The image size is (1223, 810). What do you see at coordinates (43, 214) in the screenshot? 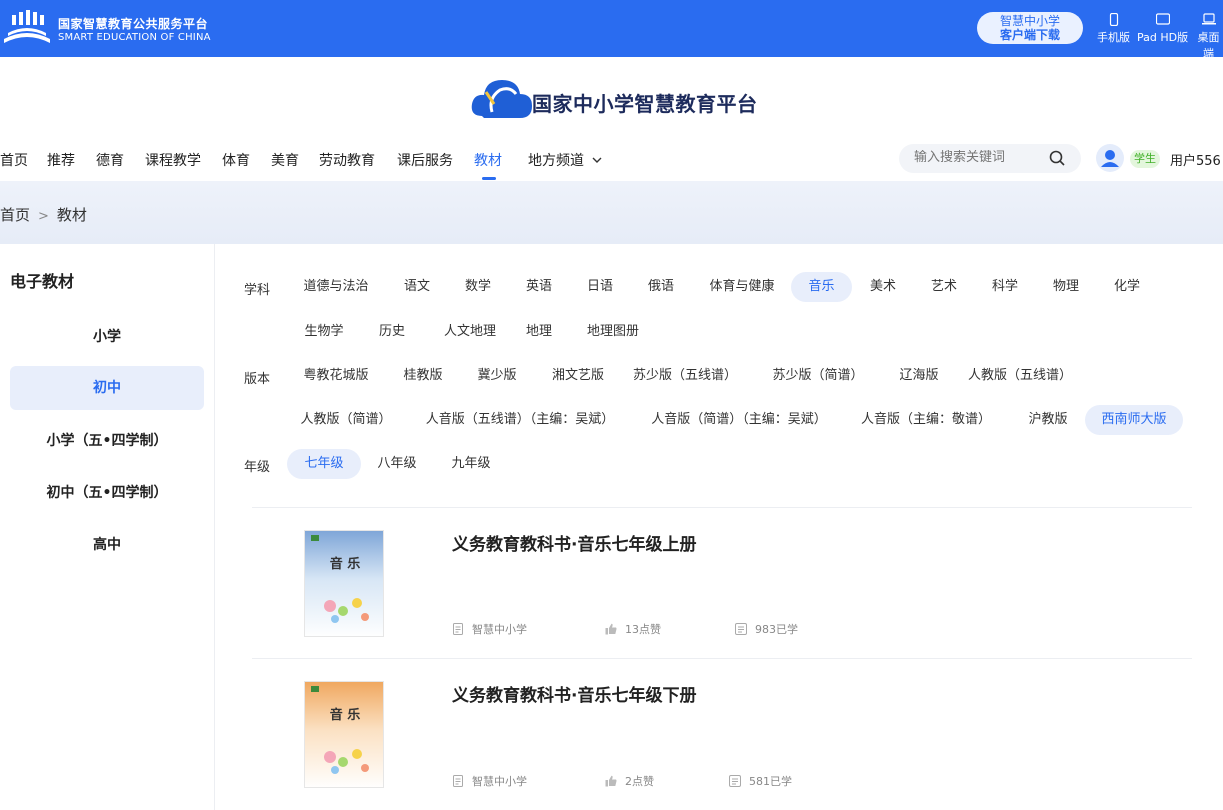
I see `breadcrumb: 首页 > 教材` at bounding box center [43, 214].